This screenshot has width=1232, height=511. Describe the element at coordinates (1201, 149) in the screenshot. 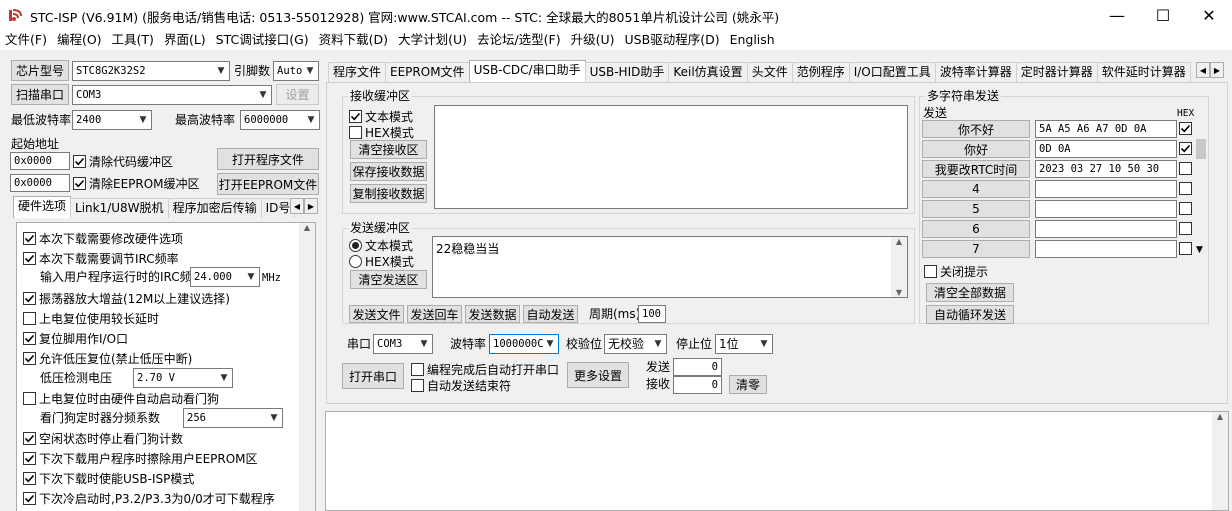

I see `multi-scrollbar-thumb` at that location.